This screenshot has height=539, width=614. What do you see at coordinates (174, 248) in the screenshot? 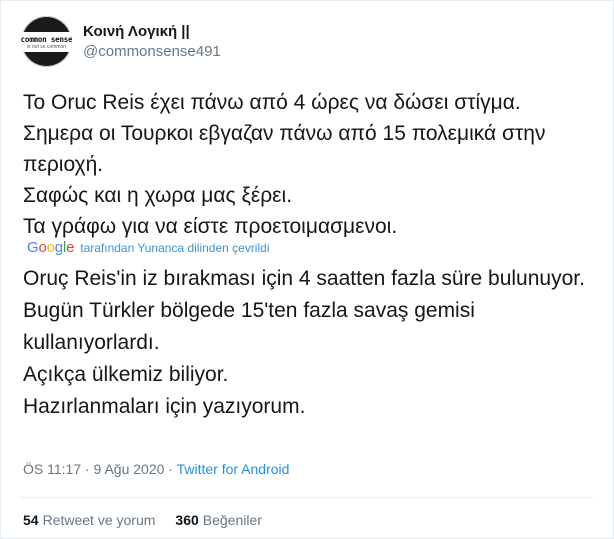
I see `translation-label: tarafından Yunanca dilinden çevrildi` at bounding box center [174, 248].